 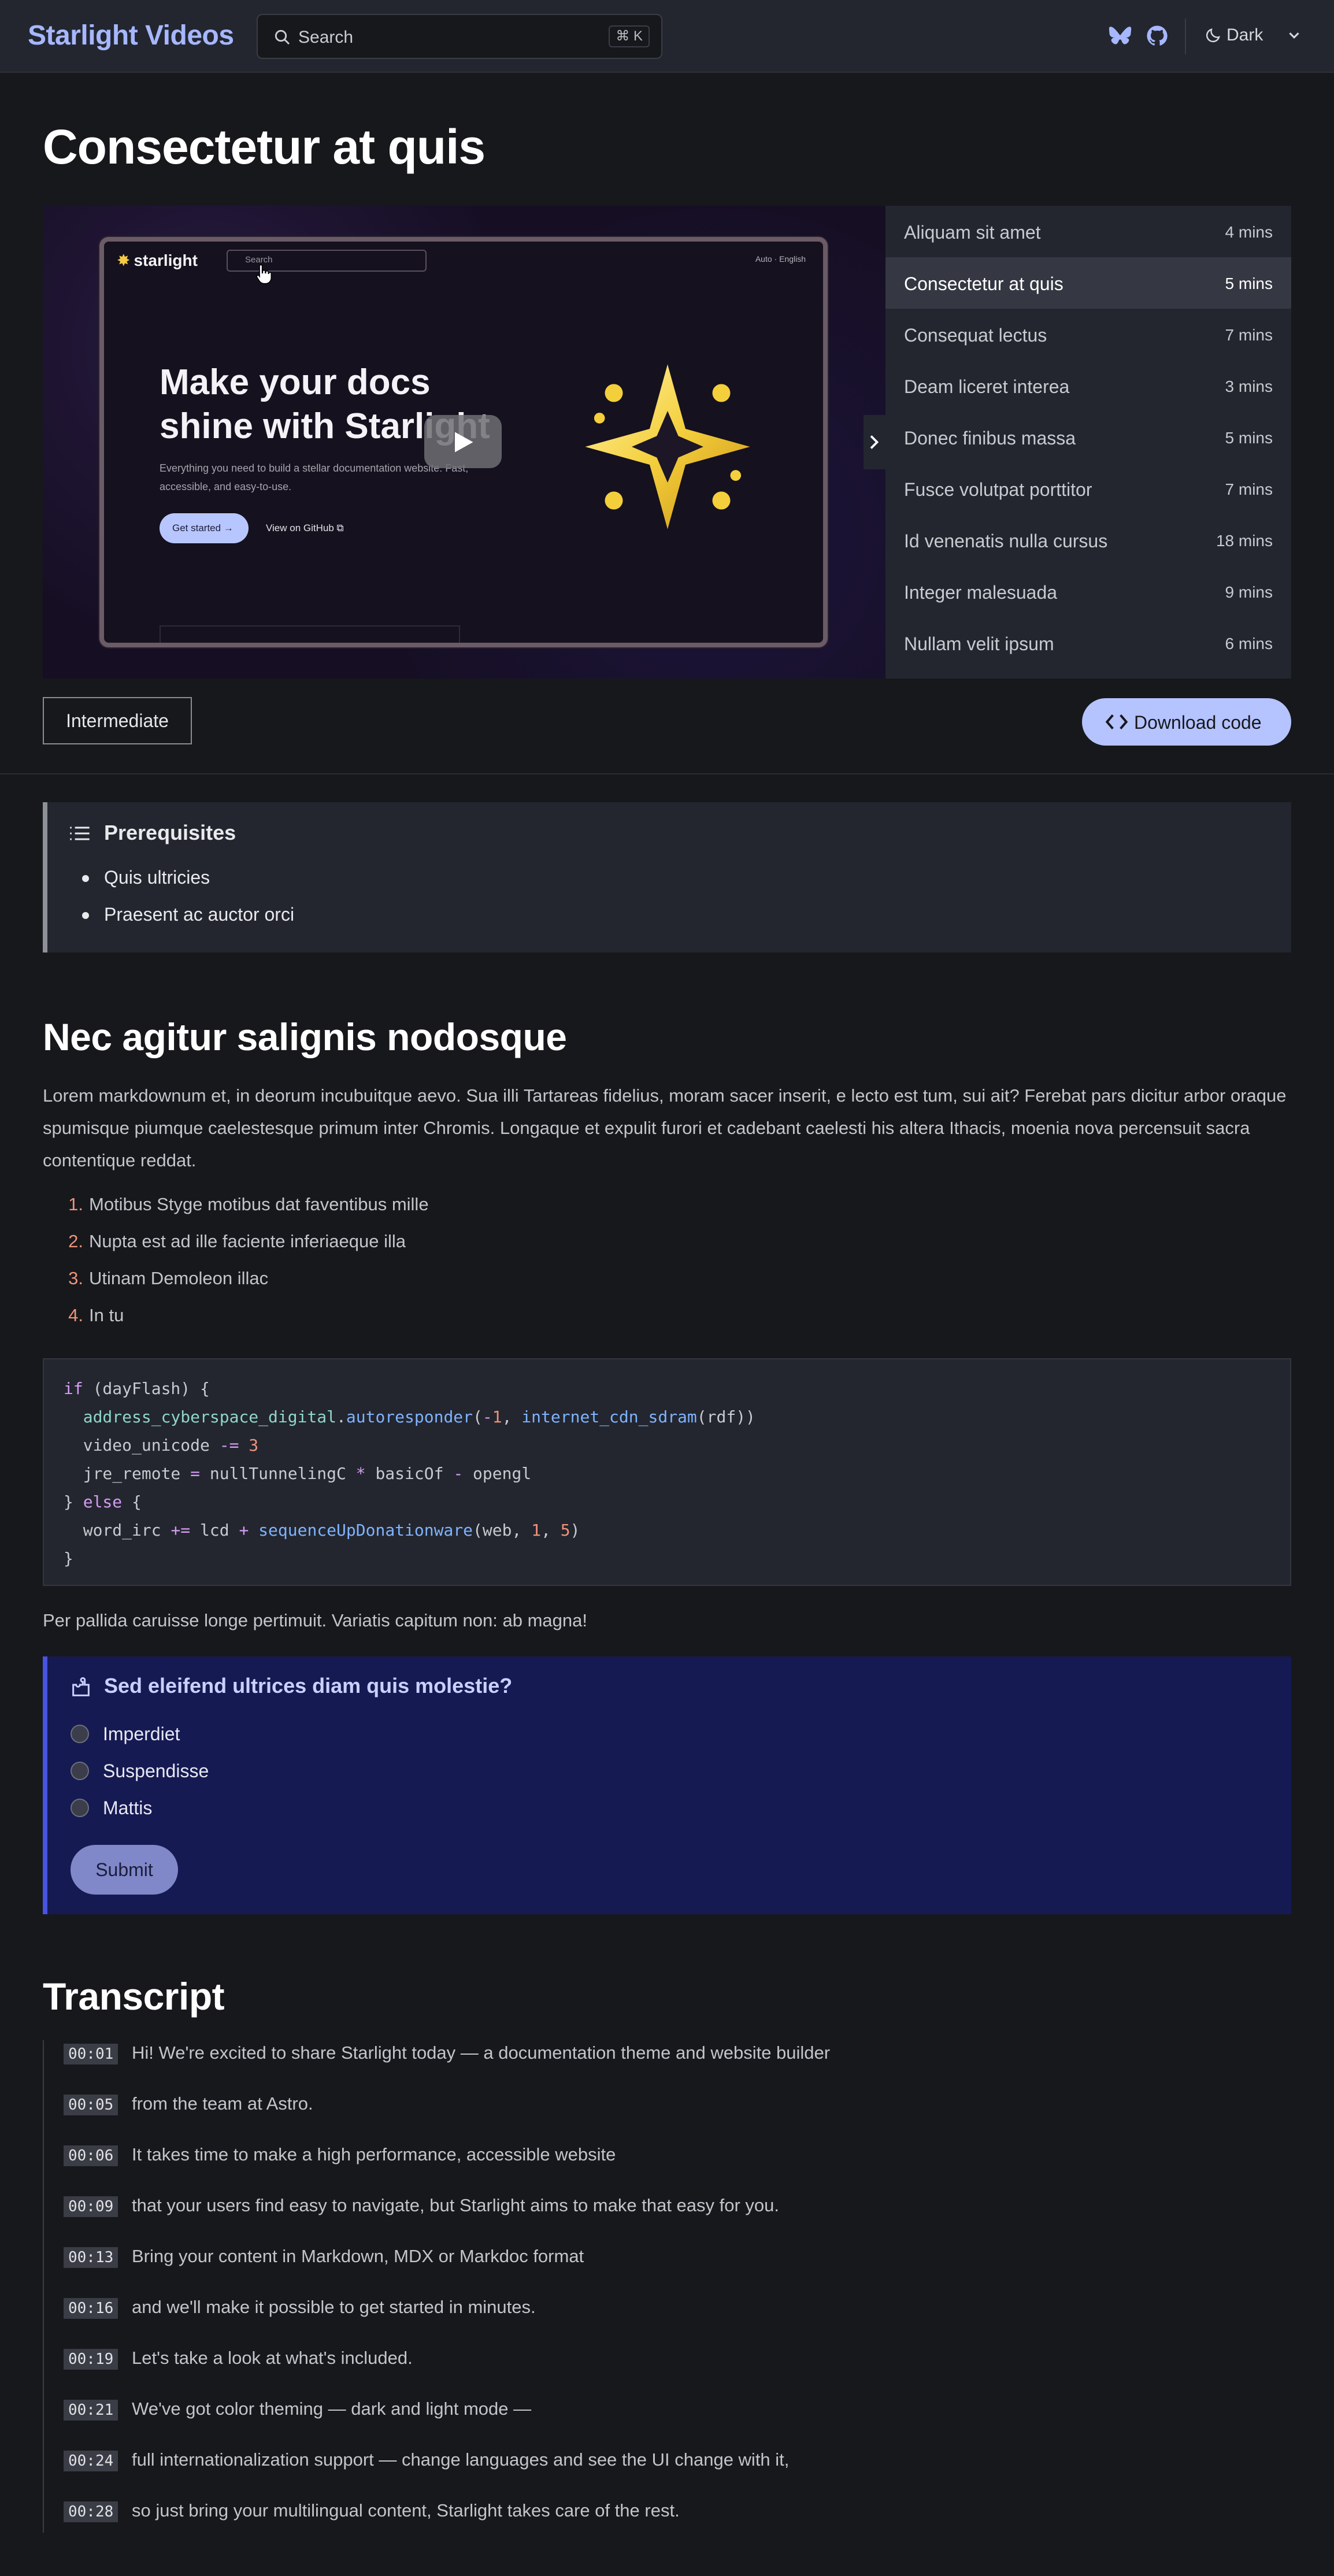 I want to click on hand-cursor-icon, so click(x=264, y=274).